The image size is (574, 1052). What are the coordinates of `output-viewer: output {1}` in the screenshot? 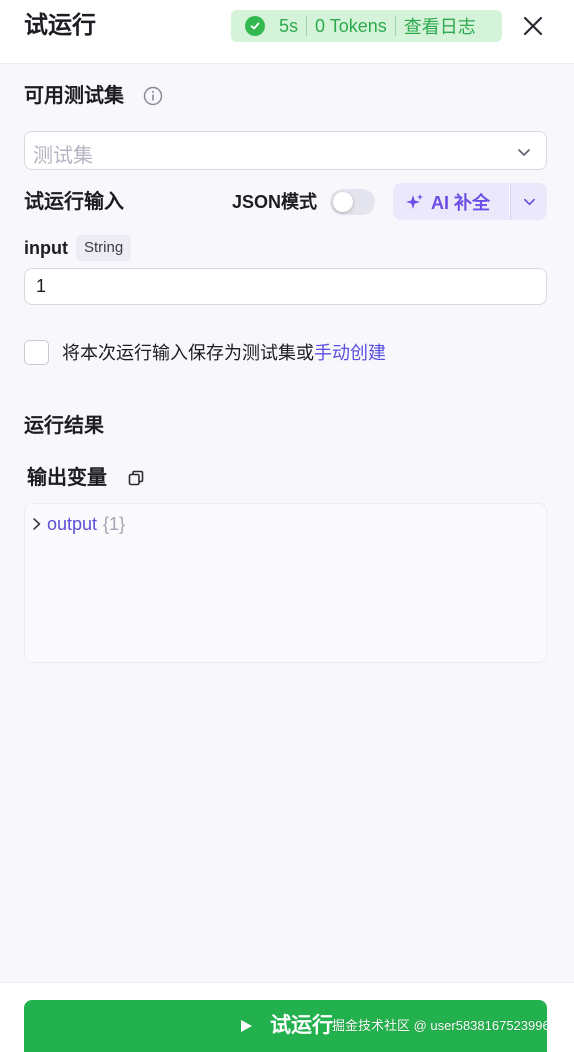 It's located at (285, 583).